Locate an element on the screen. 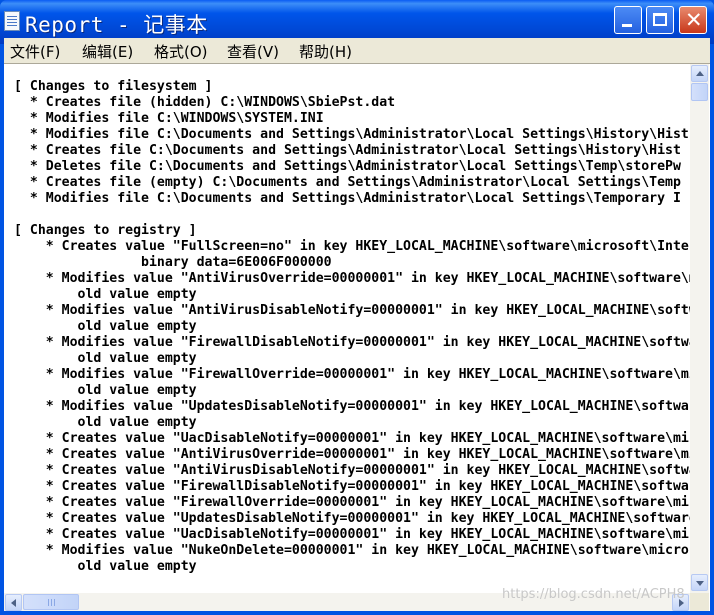 The height and width of the screenshot is (615, 714). minimize-button is located at coordinates (628, 20).